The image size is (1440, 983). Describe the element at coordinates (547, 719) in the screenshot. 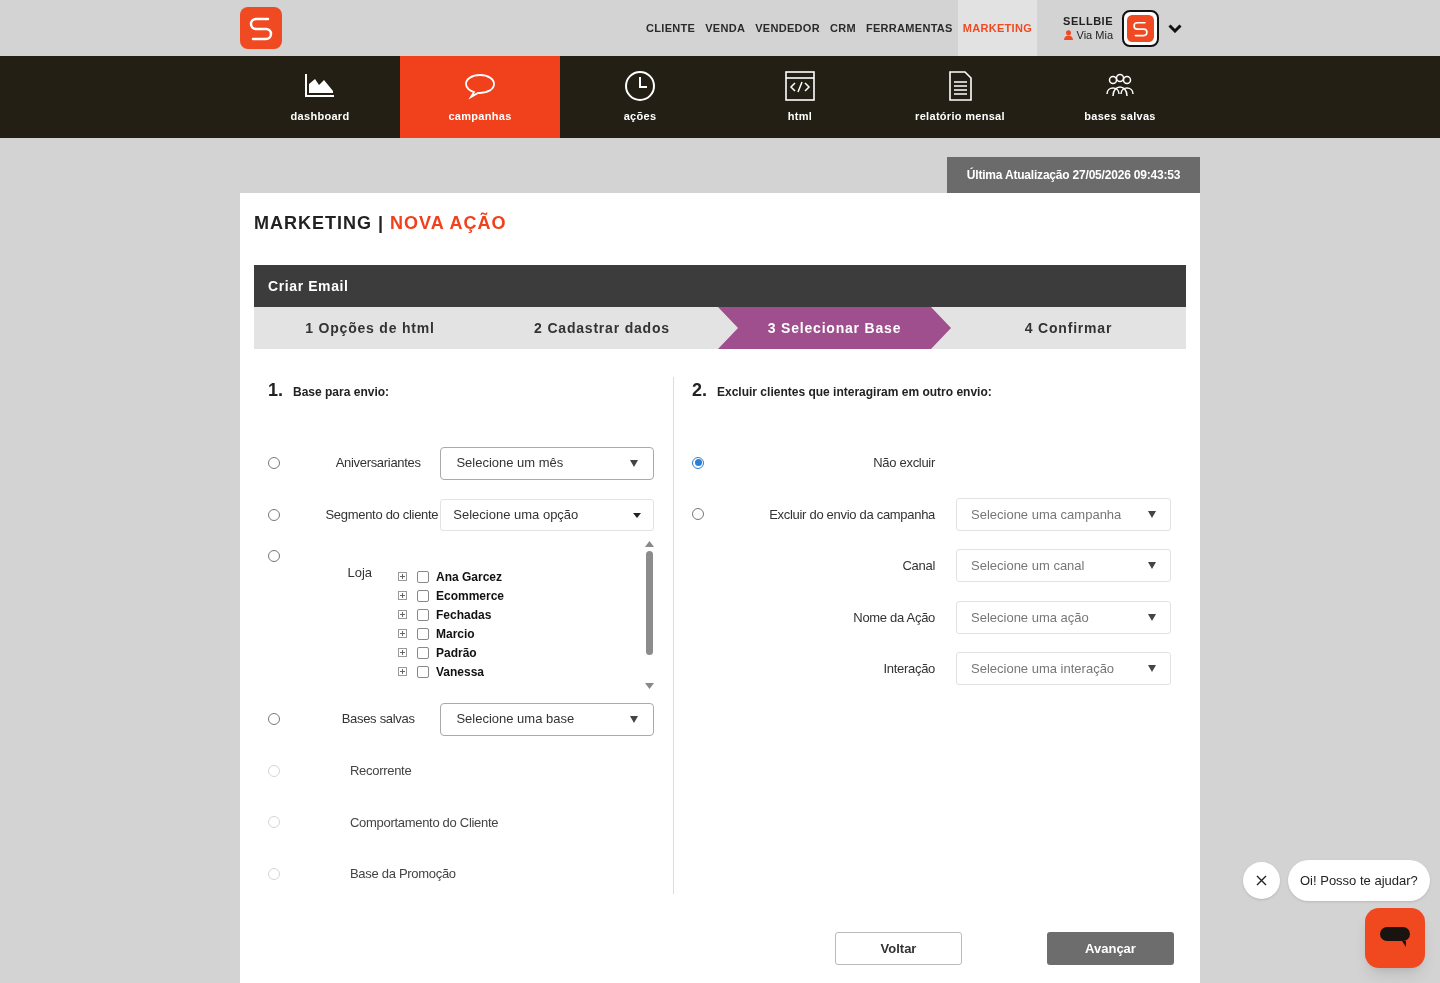

I see `select-field: Selecione uma base` at that location.